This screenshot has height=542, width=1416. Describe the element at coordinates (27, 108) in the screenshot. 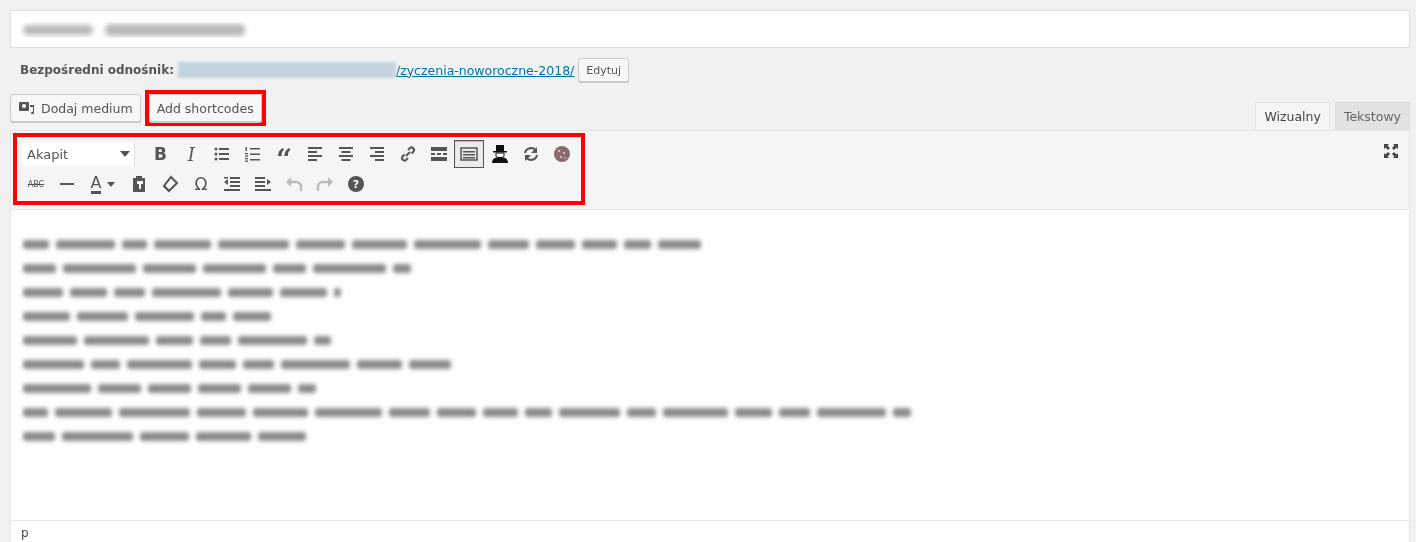

I see `media-icon` at that location.